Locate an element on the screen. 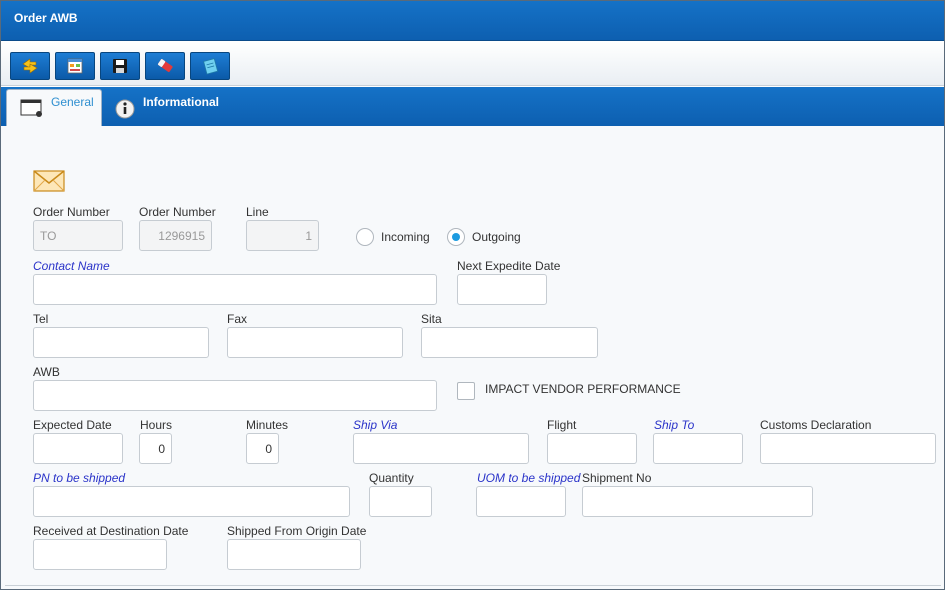 The image size is (945, 590). eraser-button is located at coordinates (165, 66).